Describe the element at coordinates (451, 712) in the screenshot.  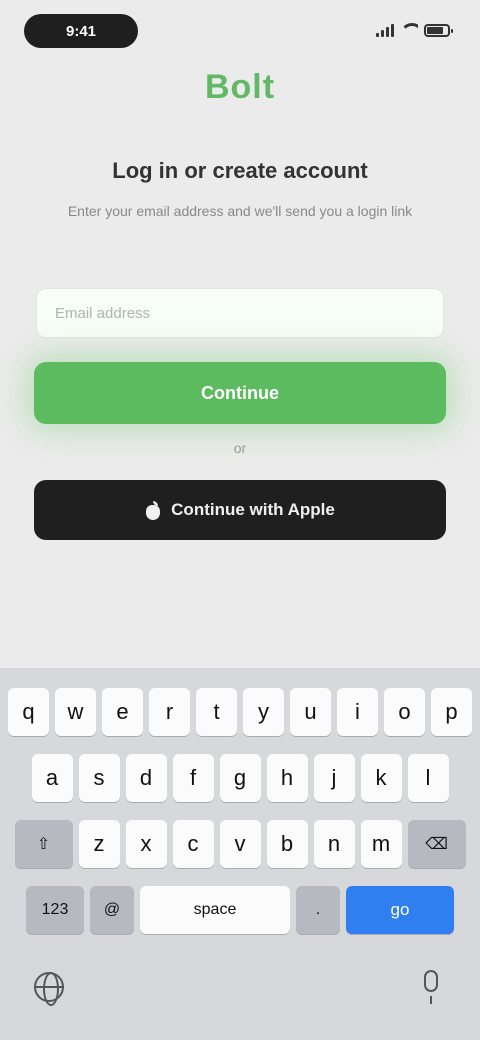
I see `key-p: p` at that location.